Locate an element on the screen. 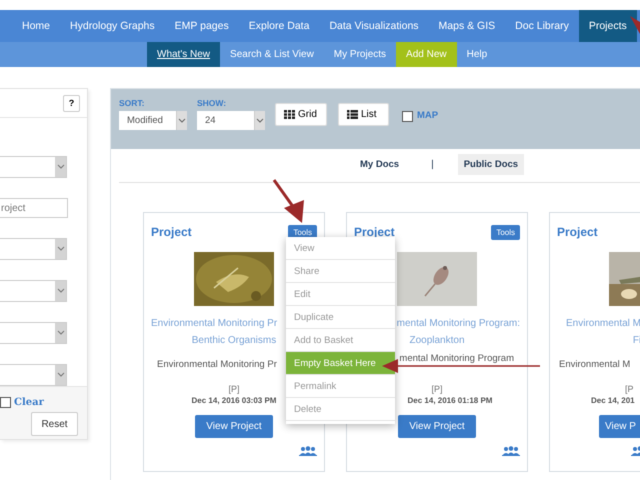  modified-date: Dec 14, 201 is located at coordinates (613, 400).